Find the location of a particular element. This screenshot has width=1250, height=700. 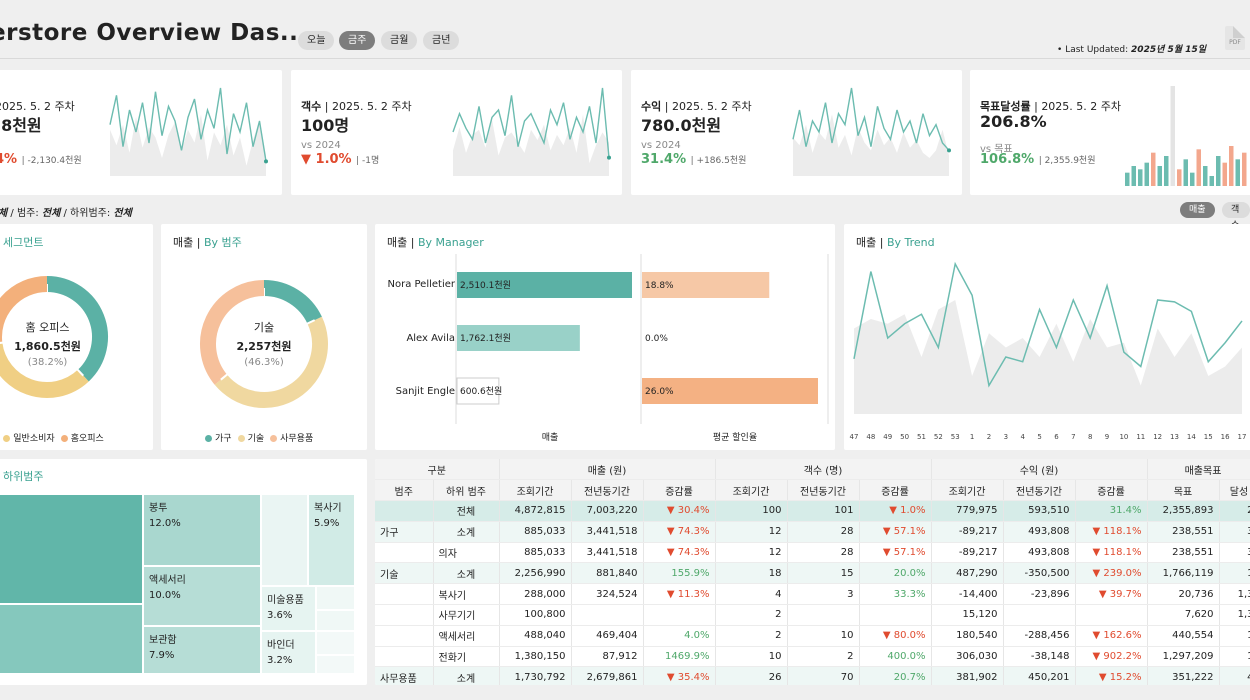

category-card: 매출 | By 범주 기술 2,257천원 (46.3%) 가구 기술 사무용품 is located at coordinates (264, 337).